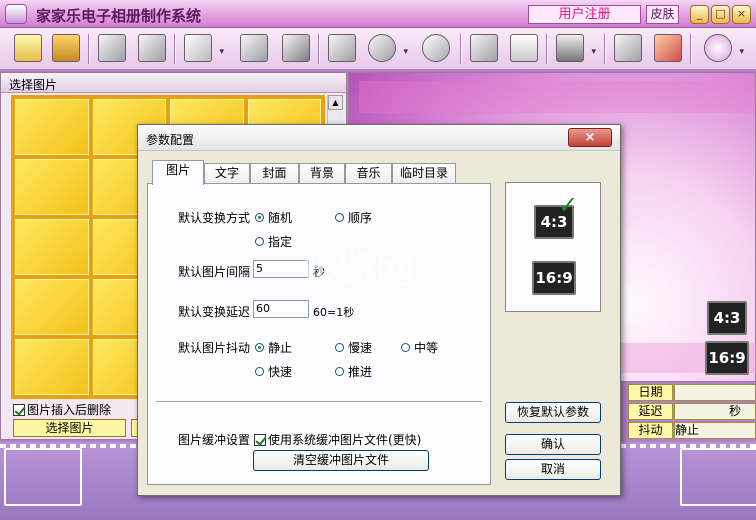  I want to click on transition-specified-radio: 指定, so click(273, 241).